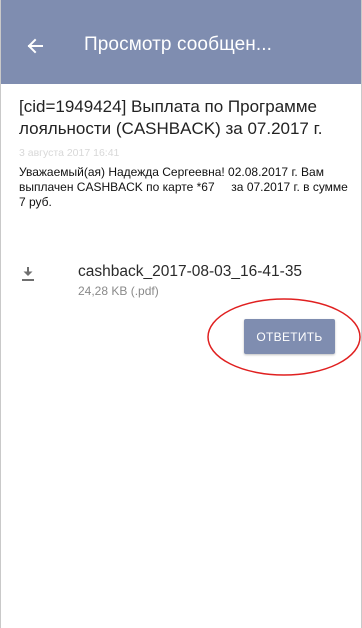 Image resolution: width=362 pixels, height=628 pixels. I want to click on arrow-left-icon, so click(35, 46).